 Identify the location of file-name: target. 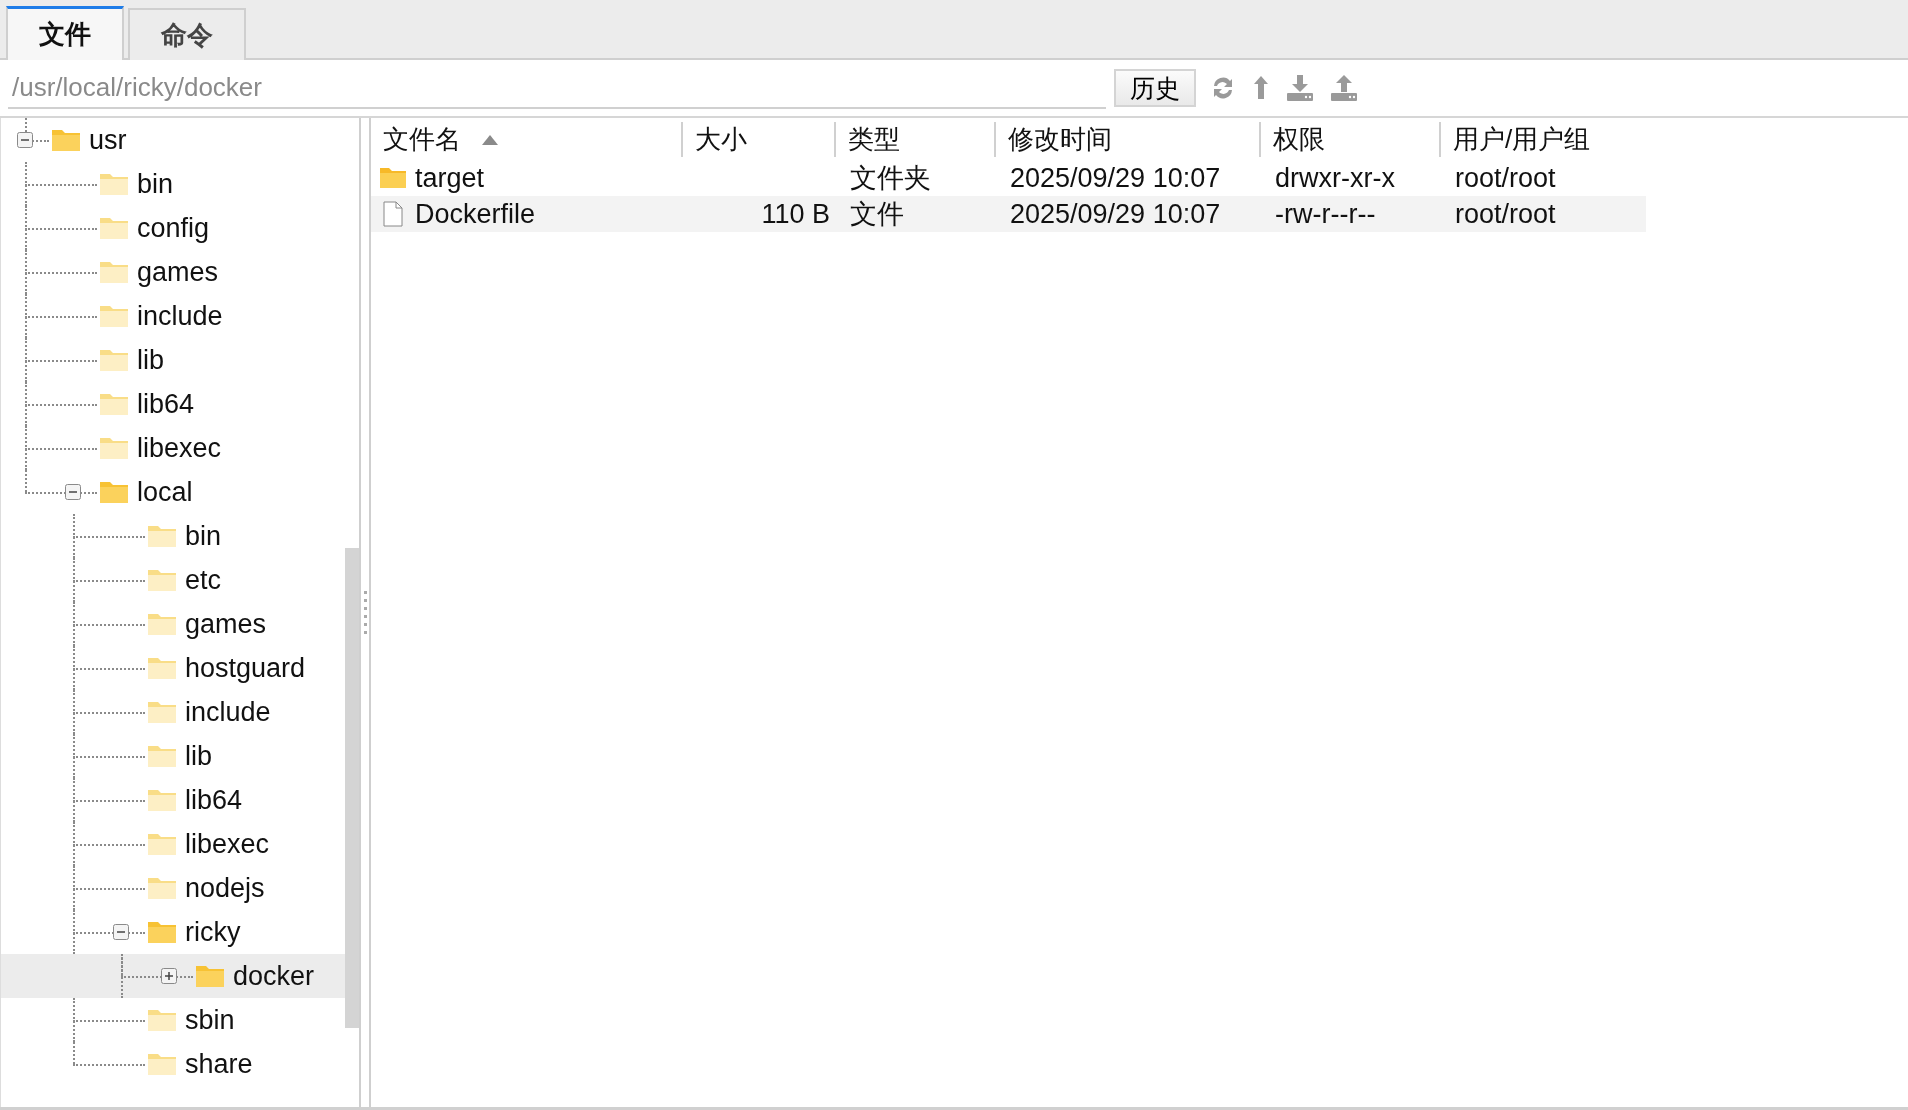
(450, 178).